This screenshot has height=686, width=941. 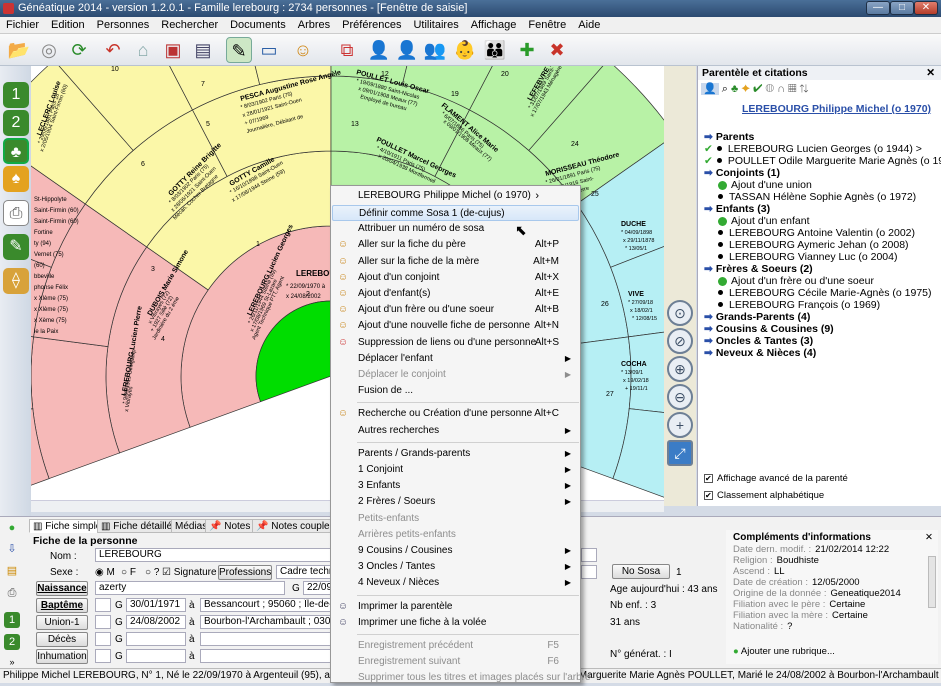 What do you see at coordinates (769, 89) in the screenshot?
I see `globe-icon: ◍` at bounding box center [769, 89].